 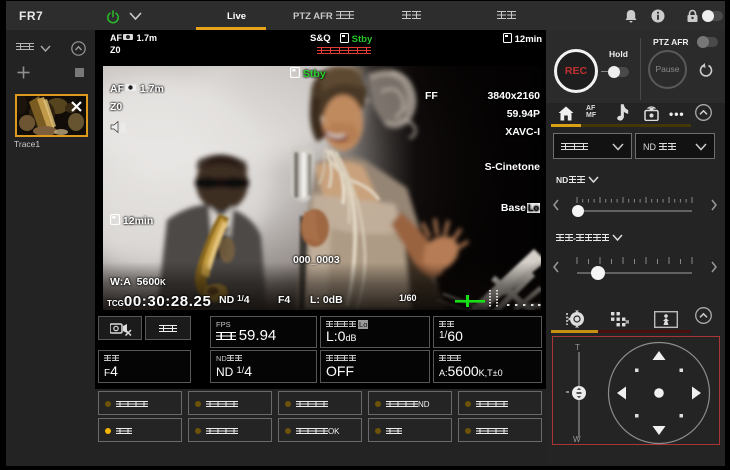 I want to click on svg-text: OFF, so click(x=123, y=132).